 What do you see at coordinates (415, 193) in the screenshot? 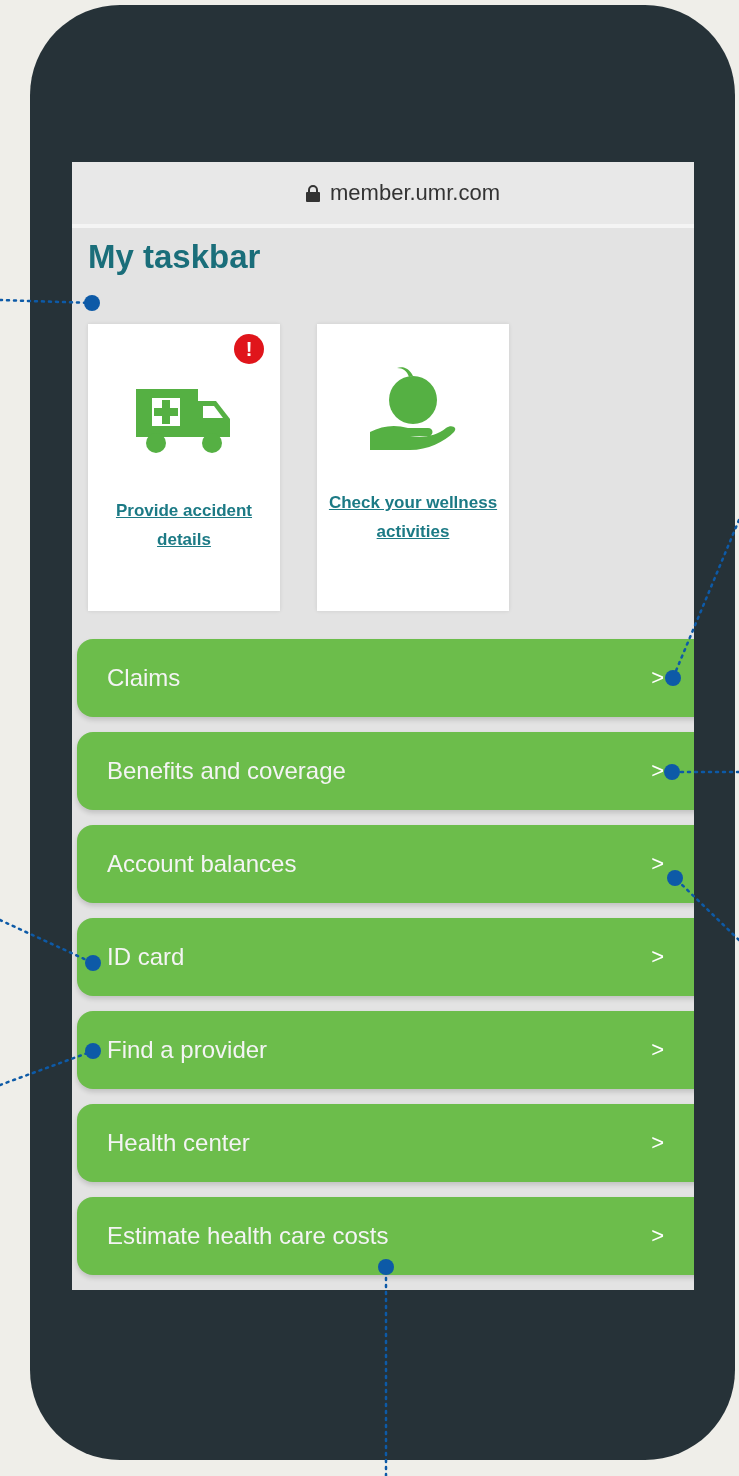
I see `url-text: member.umr.com` at bounding box center [415, 193].